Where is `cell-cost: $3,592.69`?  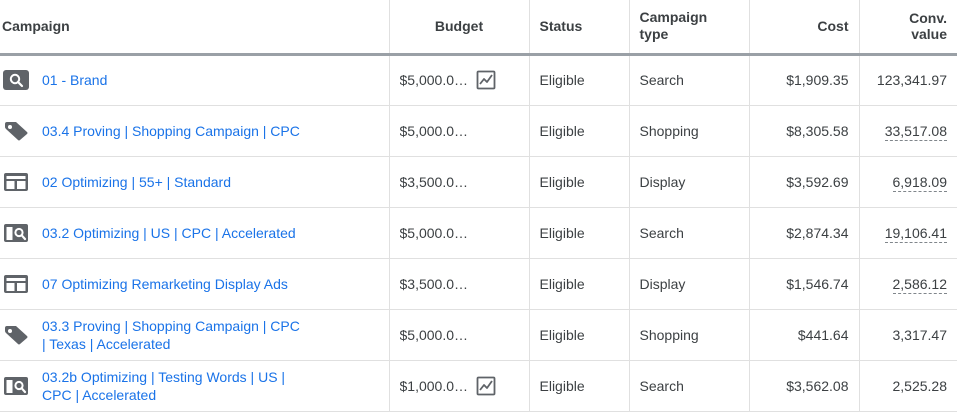
cell-cost: $3,592.69 is located at coordinates (804, 182).